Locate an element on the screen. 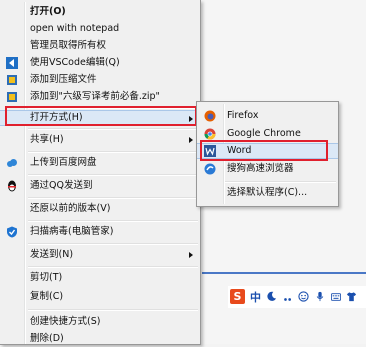 This screenshot has width=366, height=347. menu-item-label: 共享(H) is located at coordinates (47, 139).